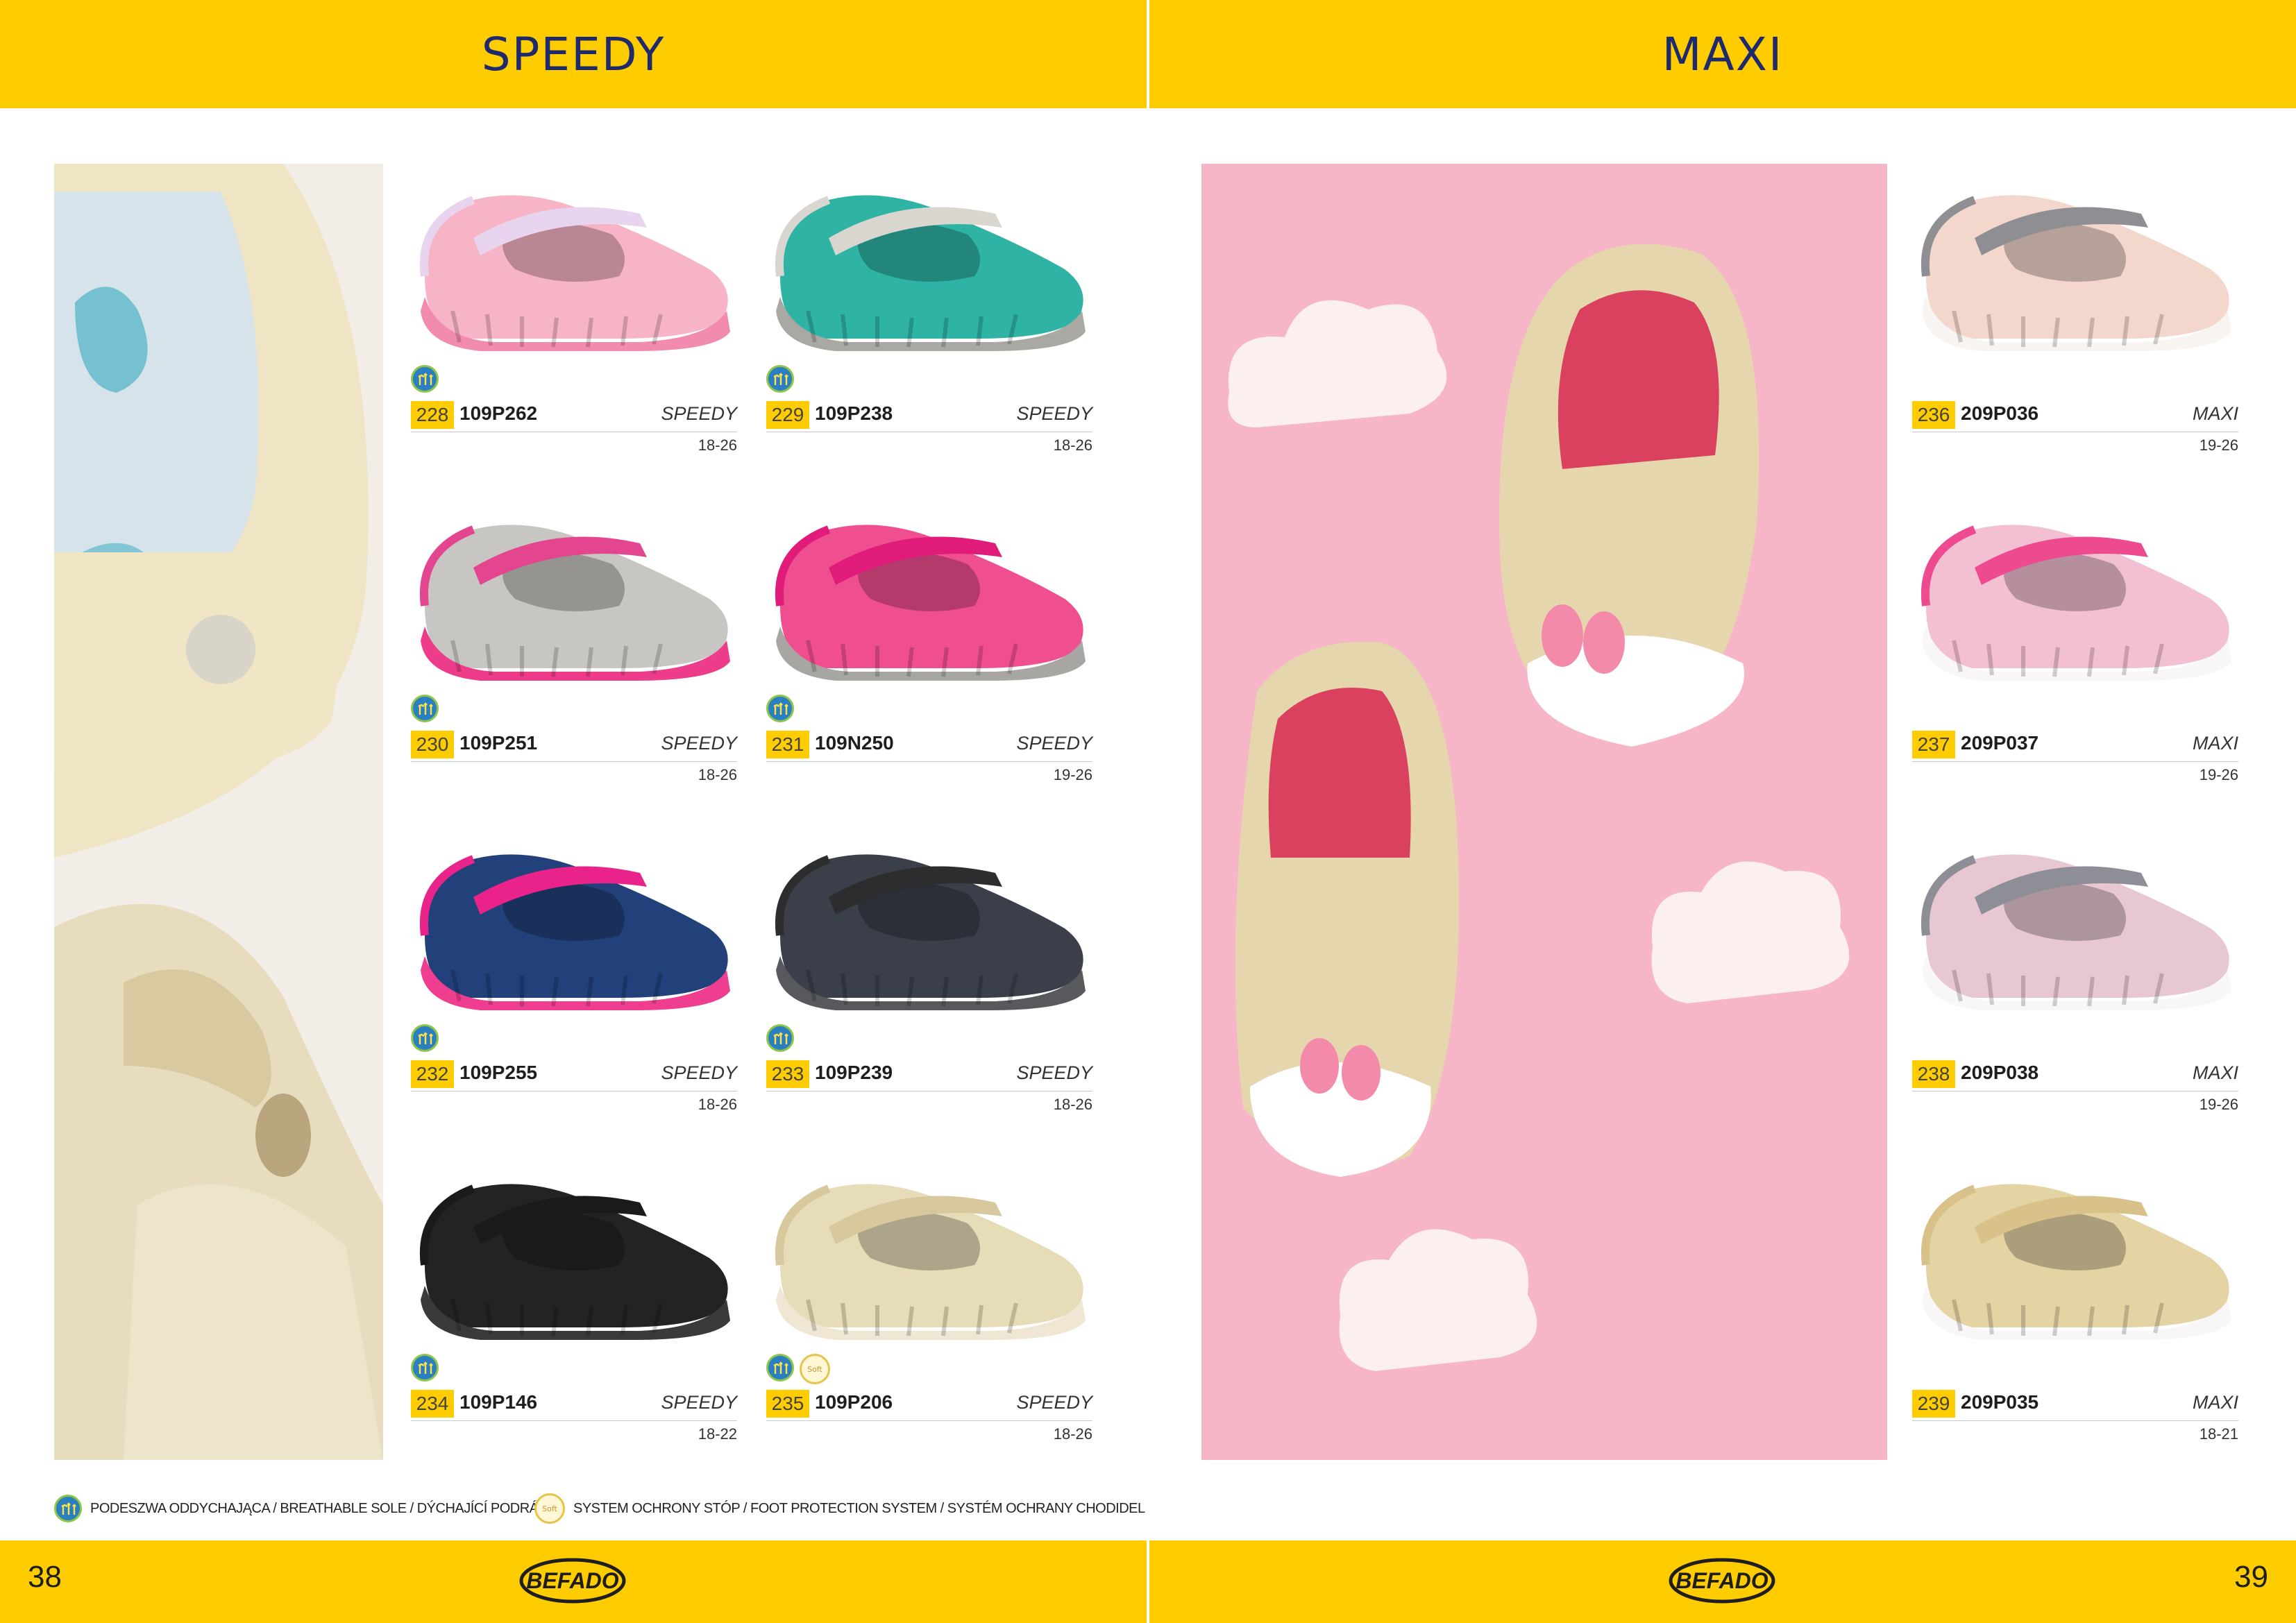 This screenshot has height=1623, width=2296. I want to click on product-card: 233 109P239 SPEEDY 18-26, so click(929, 972).